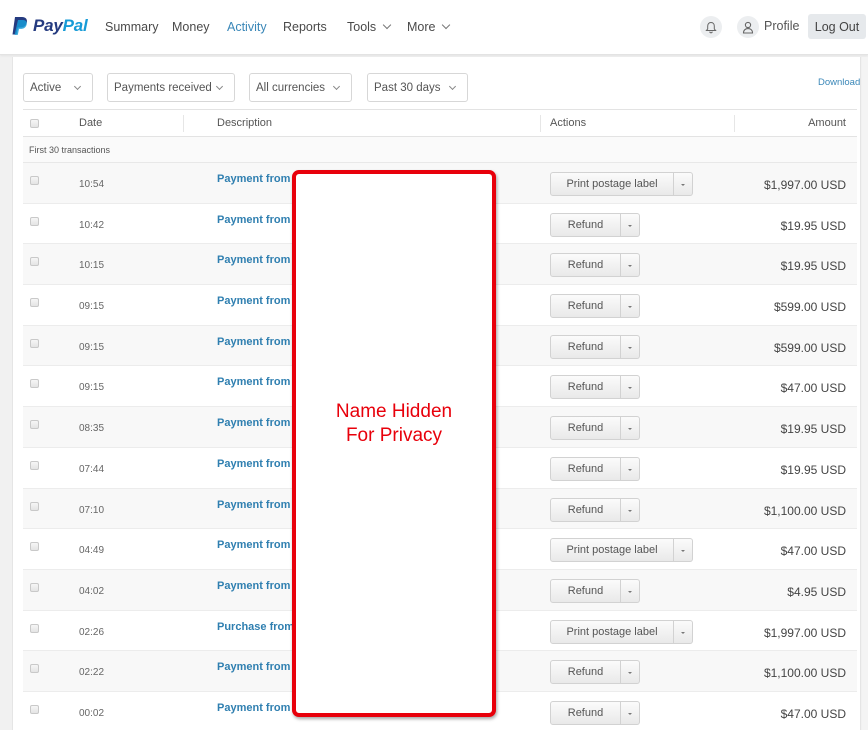 The image size is (868, 730). What do you see at coordinates (92, 266) in the screenshot?
I see `transaction-time: 10:15` at bounding box center [92, 266].